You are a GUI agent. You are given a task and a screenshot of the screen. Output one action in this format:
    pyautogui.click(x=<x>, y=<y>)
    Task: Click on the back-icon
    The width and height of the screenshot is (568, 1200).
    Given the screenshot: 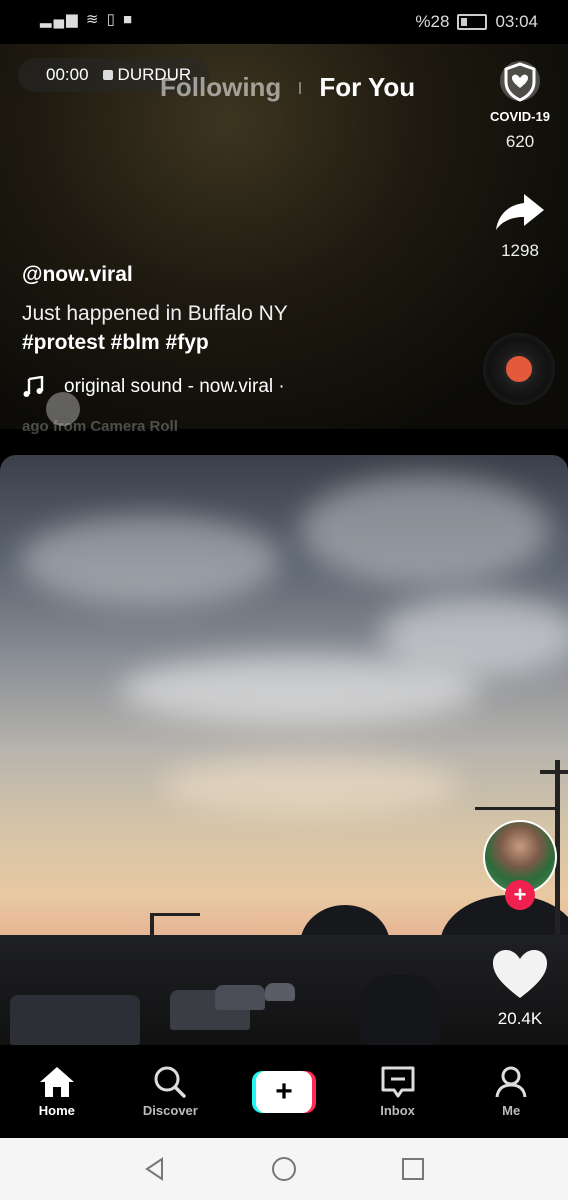 What is the action you would take?
    pyautogui.click(x=155, y=1169)
    